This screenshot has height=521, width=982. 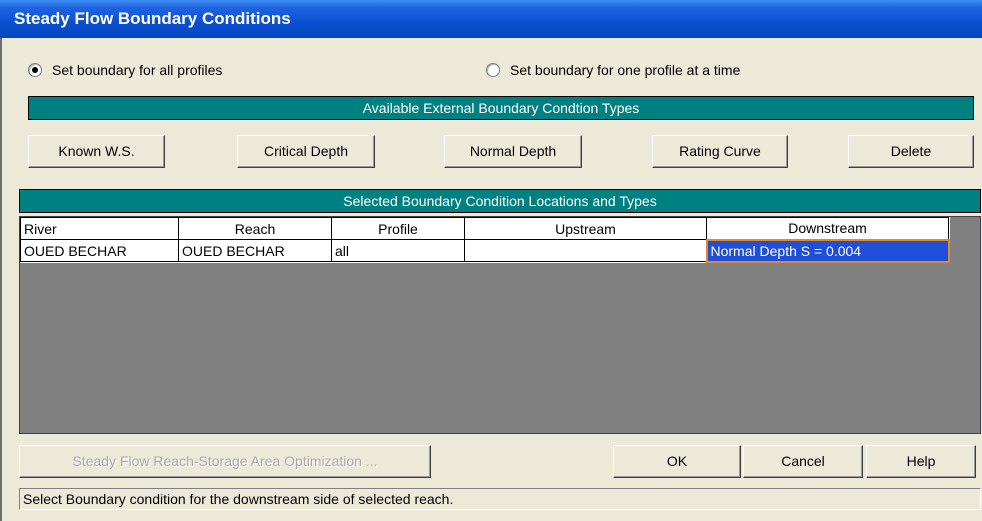 What do you see at coordinates (1, 279) in the screenshot?
I see `window-left-edge` at bounding box center [1, 279].